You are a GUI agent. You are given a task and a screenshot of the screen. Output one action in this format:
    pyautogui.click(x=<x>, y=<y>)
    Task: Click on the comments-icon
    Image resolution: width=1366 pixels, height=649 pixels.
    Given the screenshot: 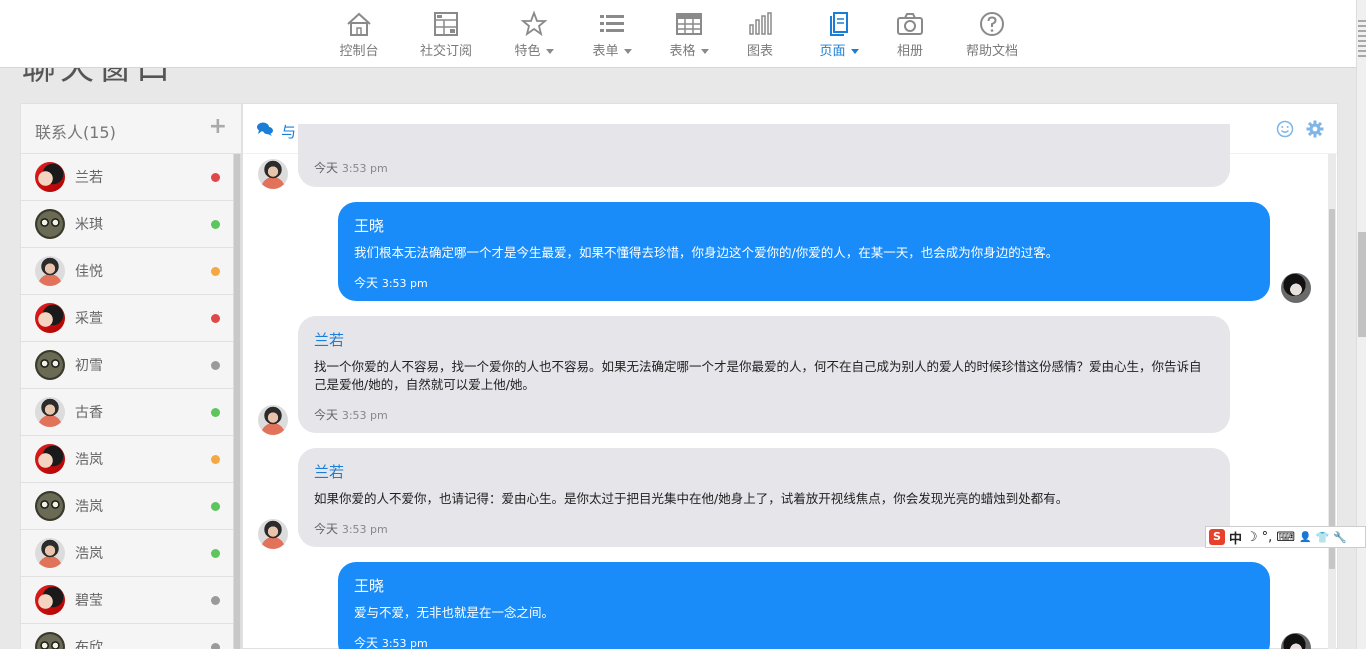 What is the action you would take?
    pyautogui.click(x=265, y=129)
    